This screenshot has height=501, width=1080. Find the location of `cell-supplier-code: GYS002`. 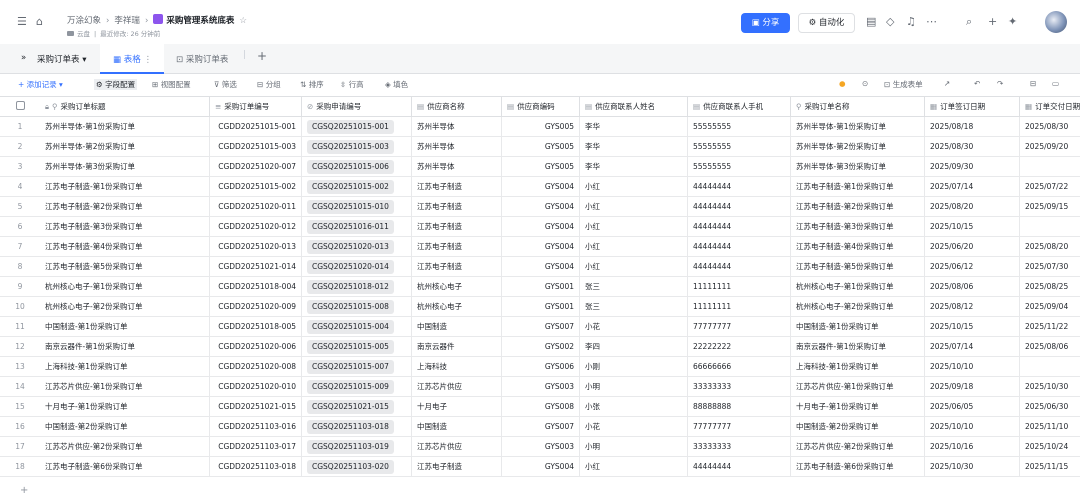

cell-supplier-code: GYS002 is located at coordinates (541, 346).